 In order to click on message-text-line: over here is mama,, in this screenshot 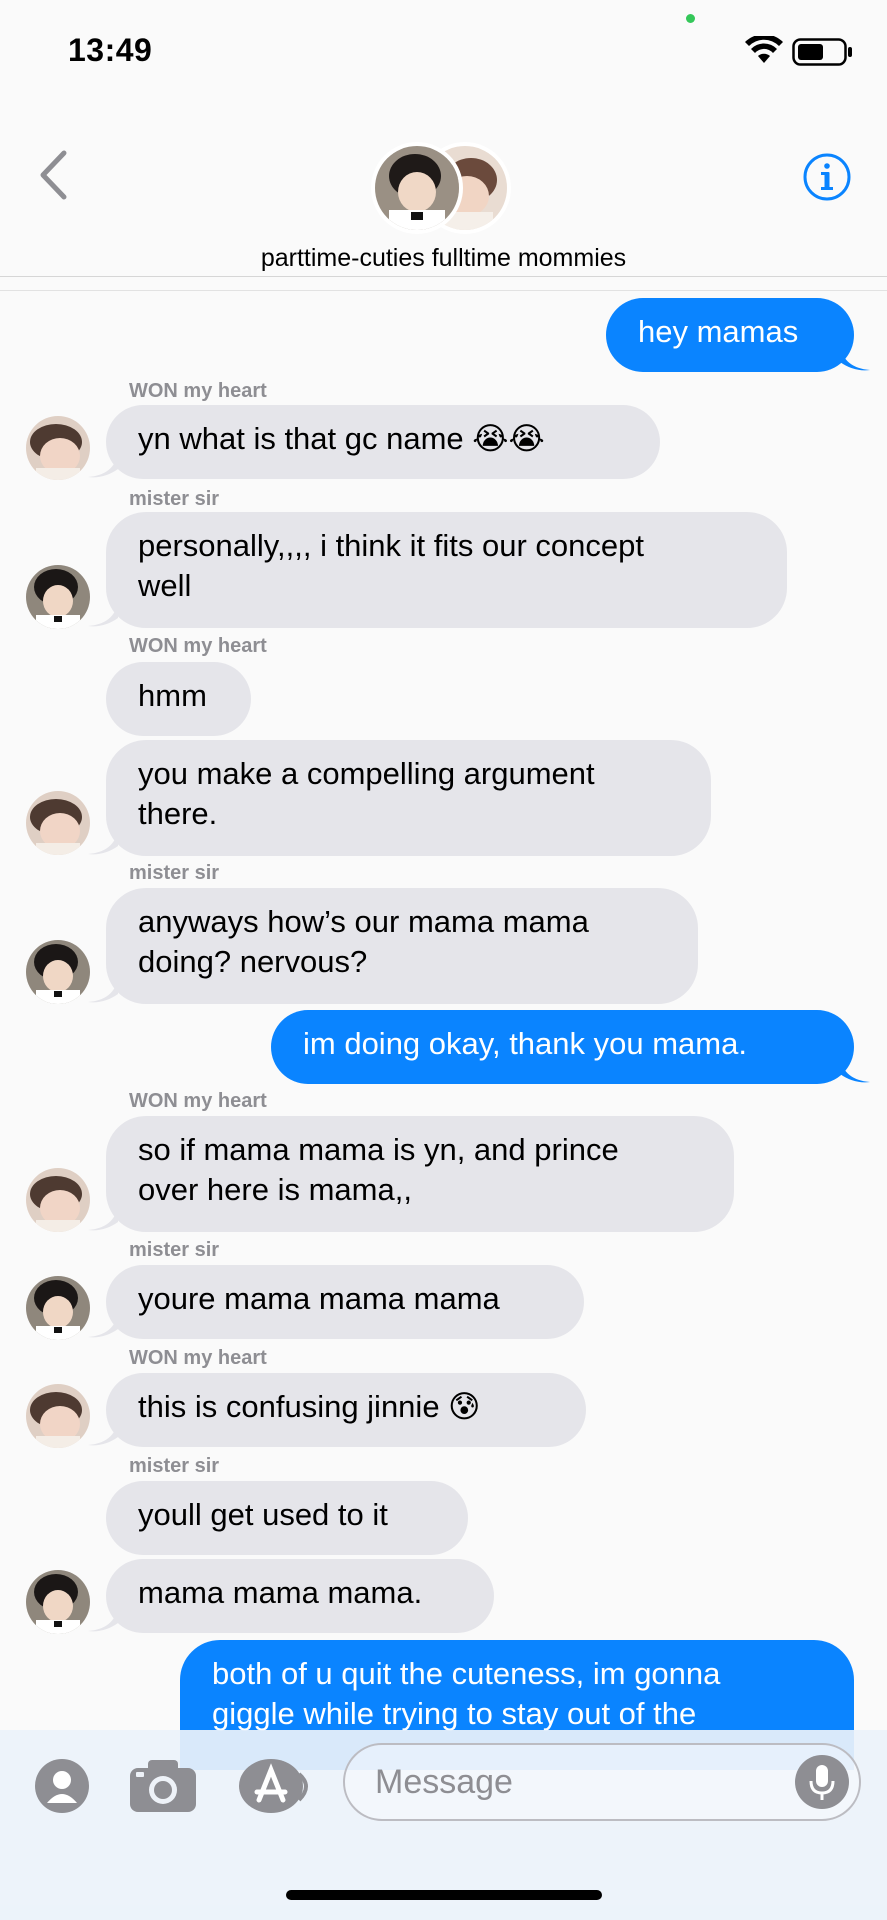, I will do `click(275, 1189)`.